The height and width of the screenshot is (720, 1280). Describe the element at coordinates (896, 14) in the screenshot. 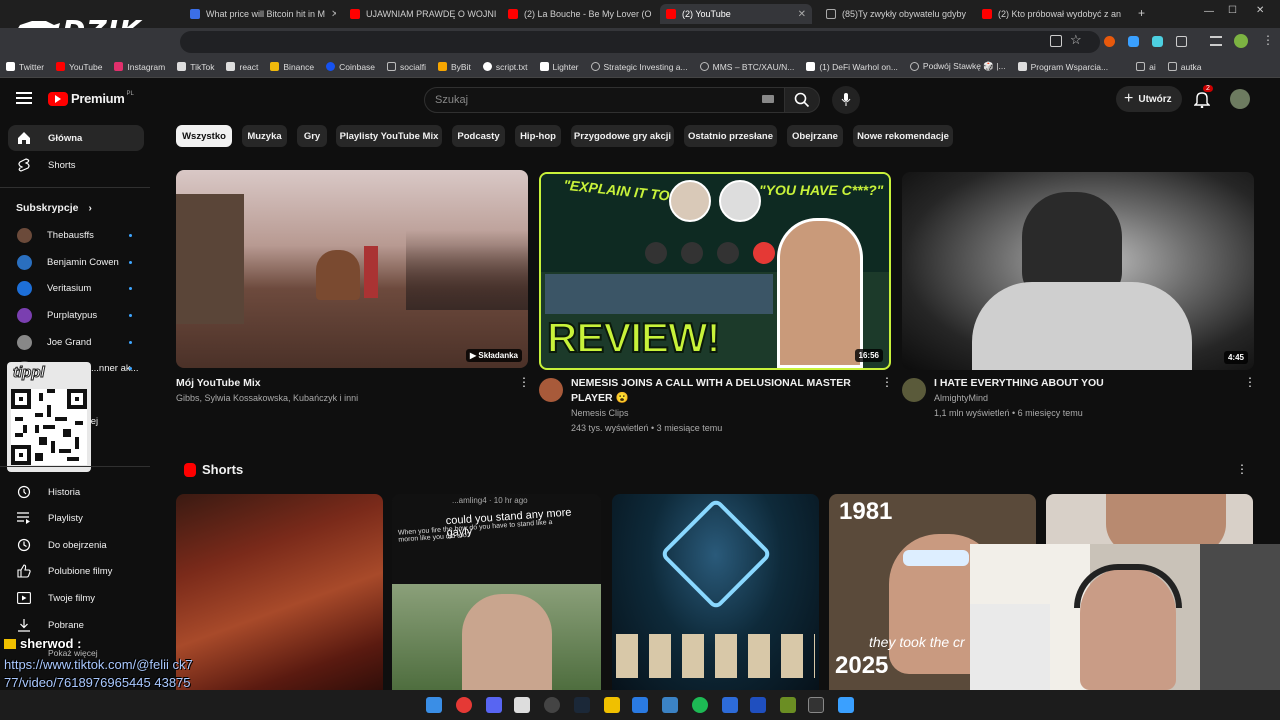

I see `browser-tab: (85)Ty zwykły obywatelu gdyby✕` at that location.